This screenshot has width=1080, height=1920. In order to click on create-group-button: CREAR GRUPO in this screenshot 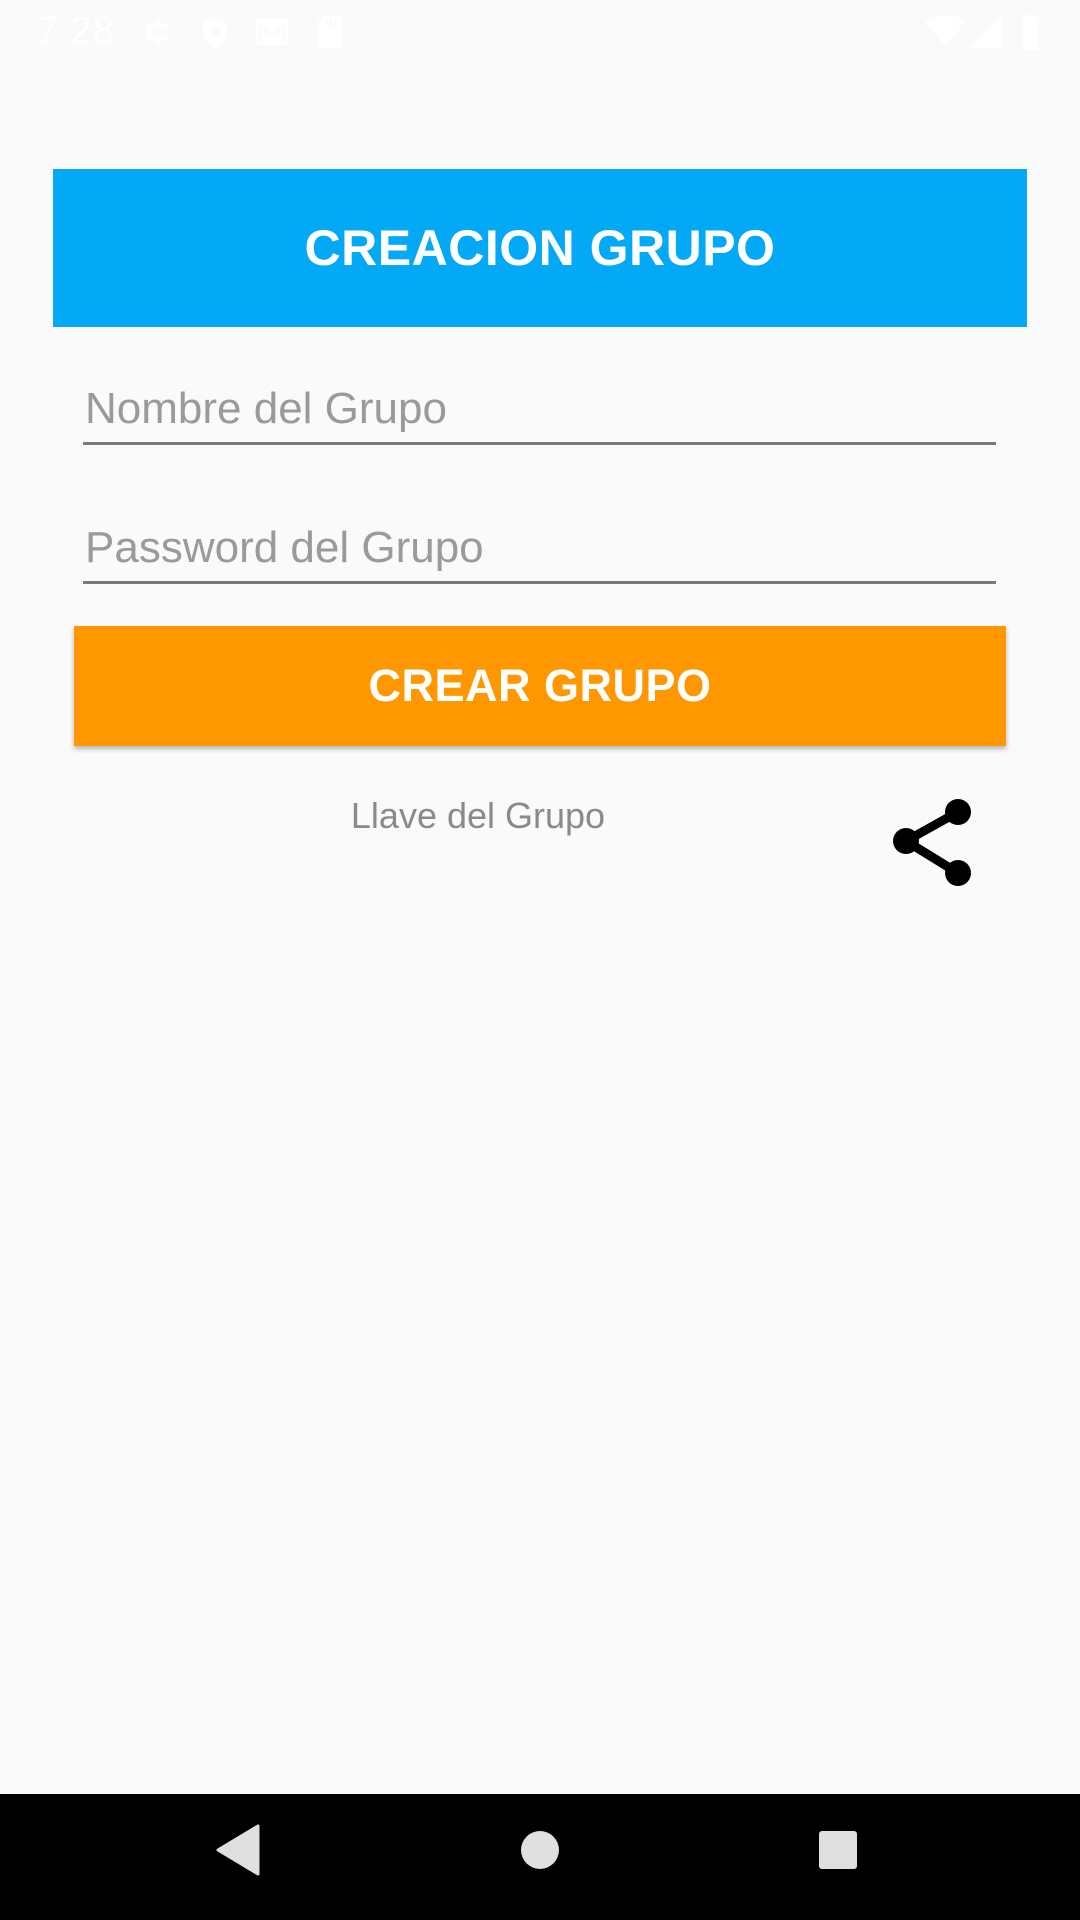, I will do `click(540, 686)`.